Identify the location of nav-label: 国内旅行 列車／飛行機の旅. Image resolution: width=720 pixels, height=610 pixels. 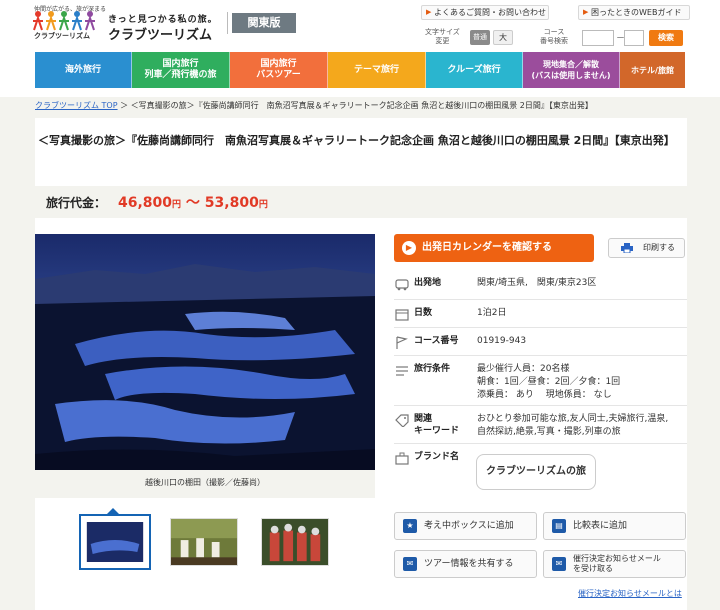
(180, 69).